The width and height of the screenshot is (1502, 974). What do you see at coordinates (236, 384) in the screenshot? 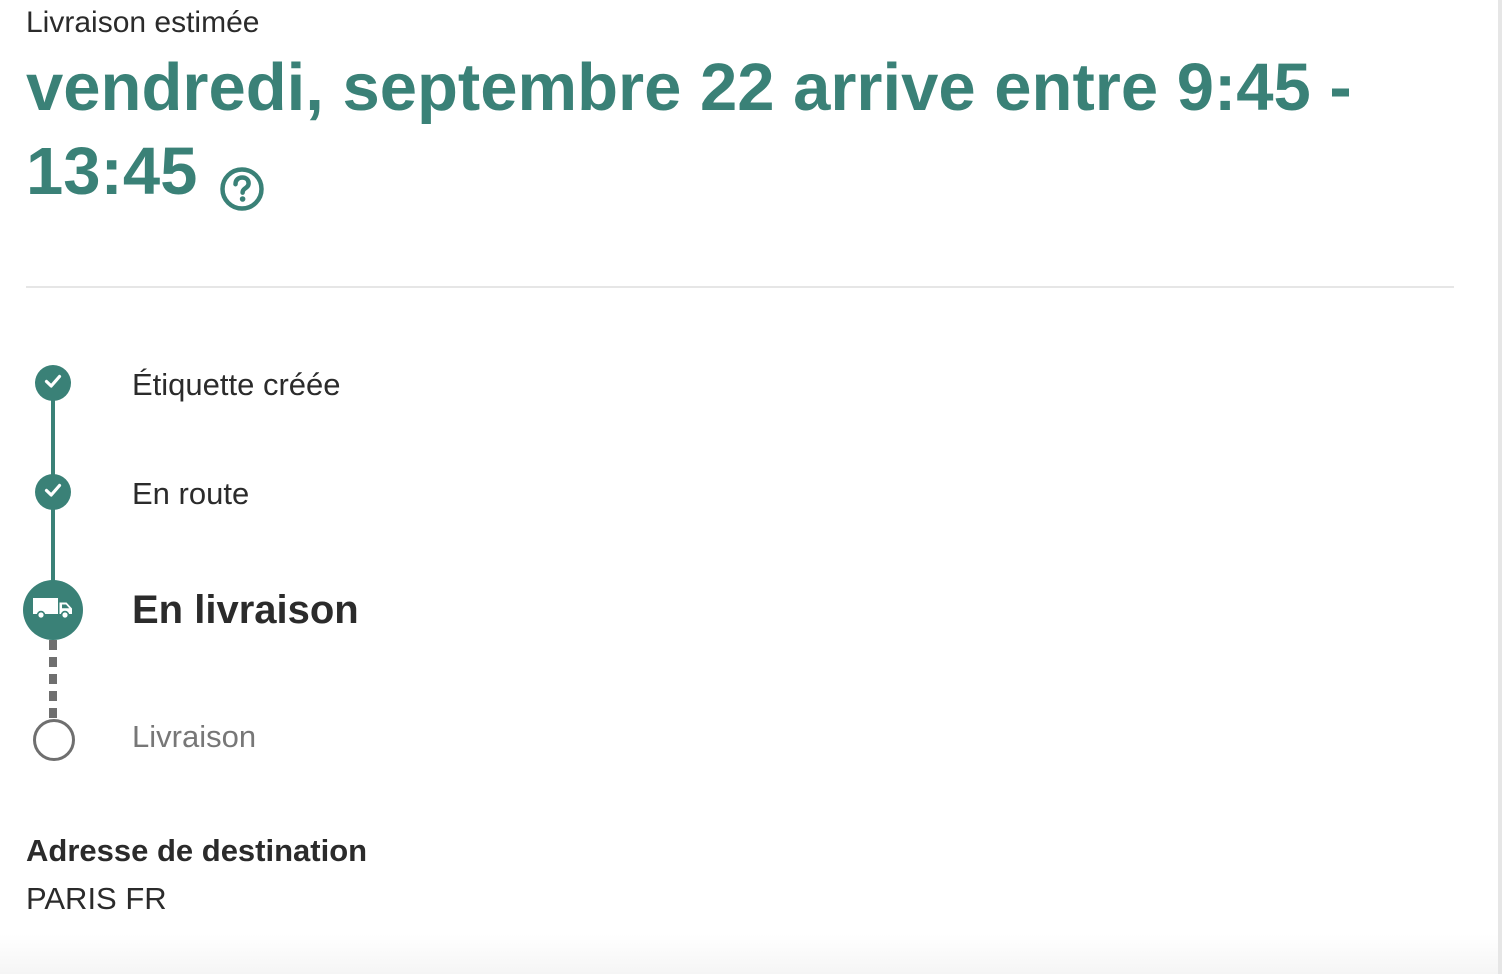
I see `step-label-created: Étiquette créée` at bounding box center [236, 384].